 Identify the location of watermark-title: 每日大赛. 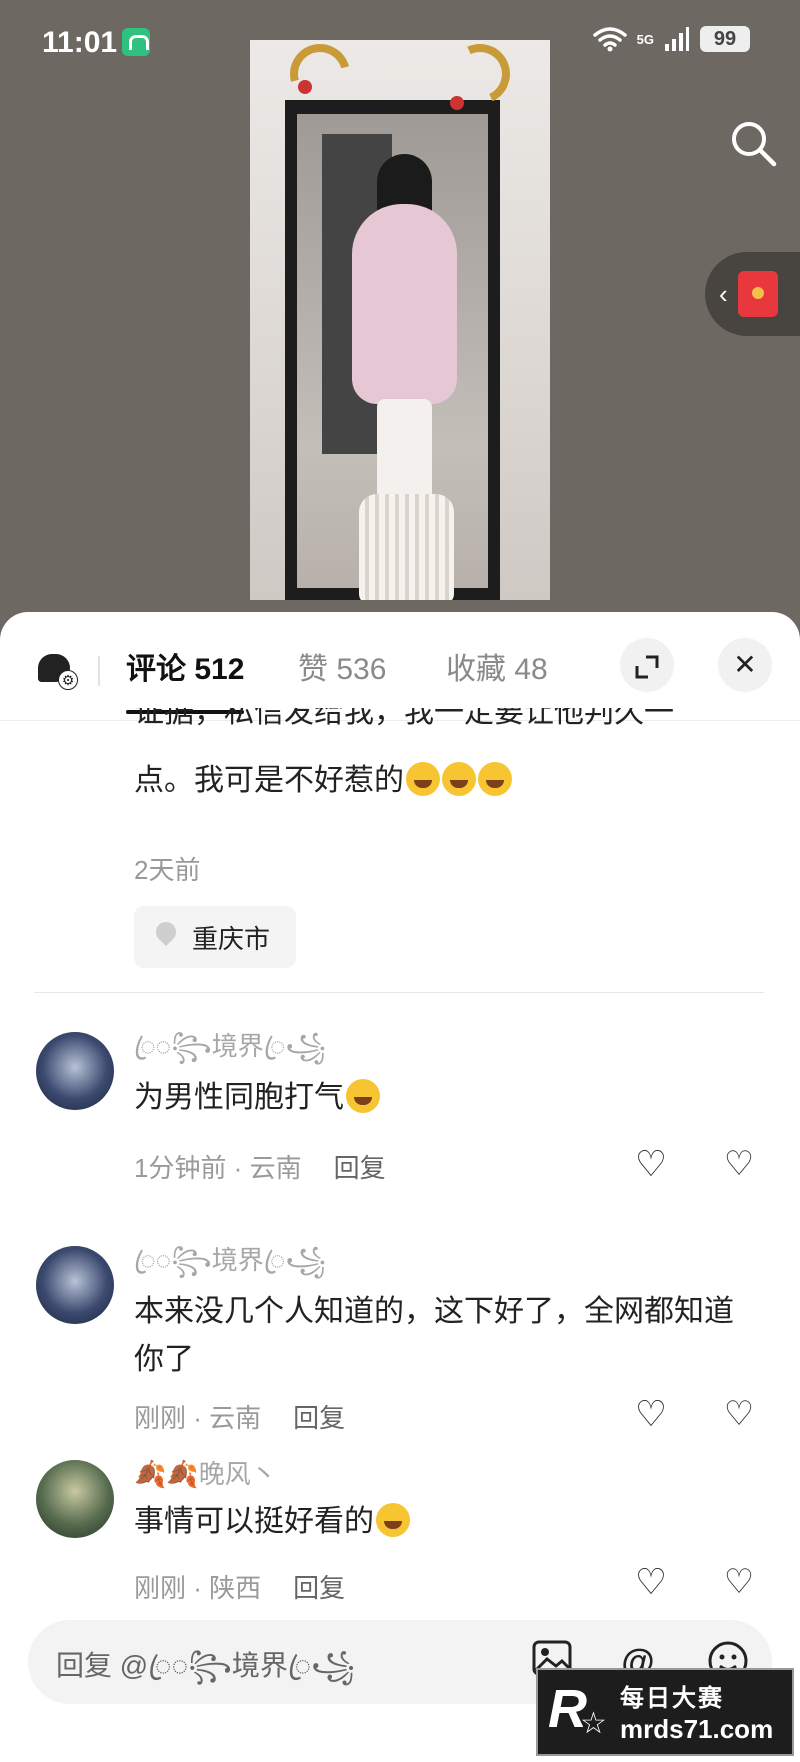
(672, 1698).